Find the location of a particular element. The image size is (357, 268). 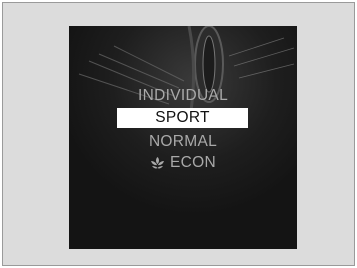

mode-option-individual: INDIVIDUAL is located at coordinates (183, 96).